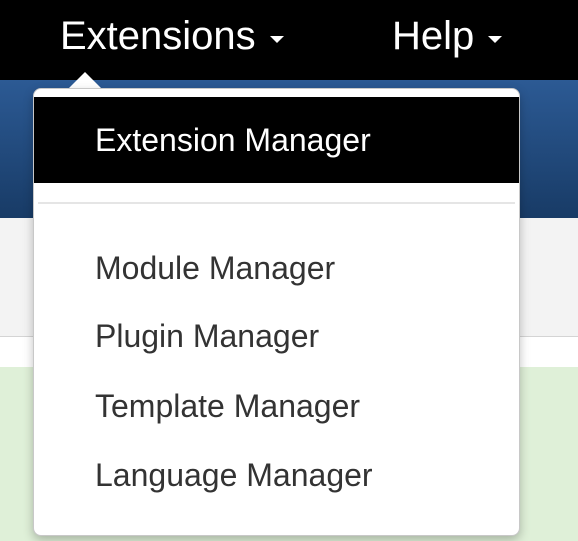 This screenshot has height=541, width=578. I want to click on menu-item-plugin-manager: Plugin Manager, so click(276, 336).